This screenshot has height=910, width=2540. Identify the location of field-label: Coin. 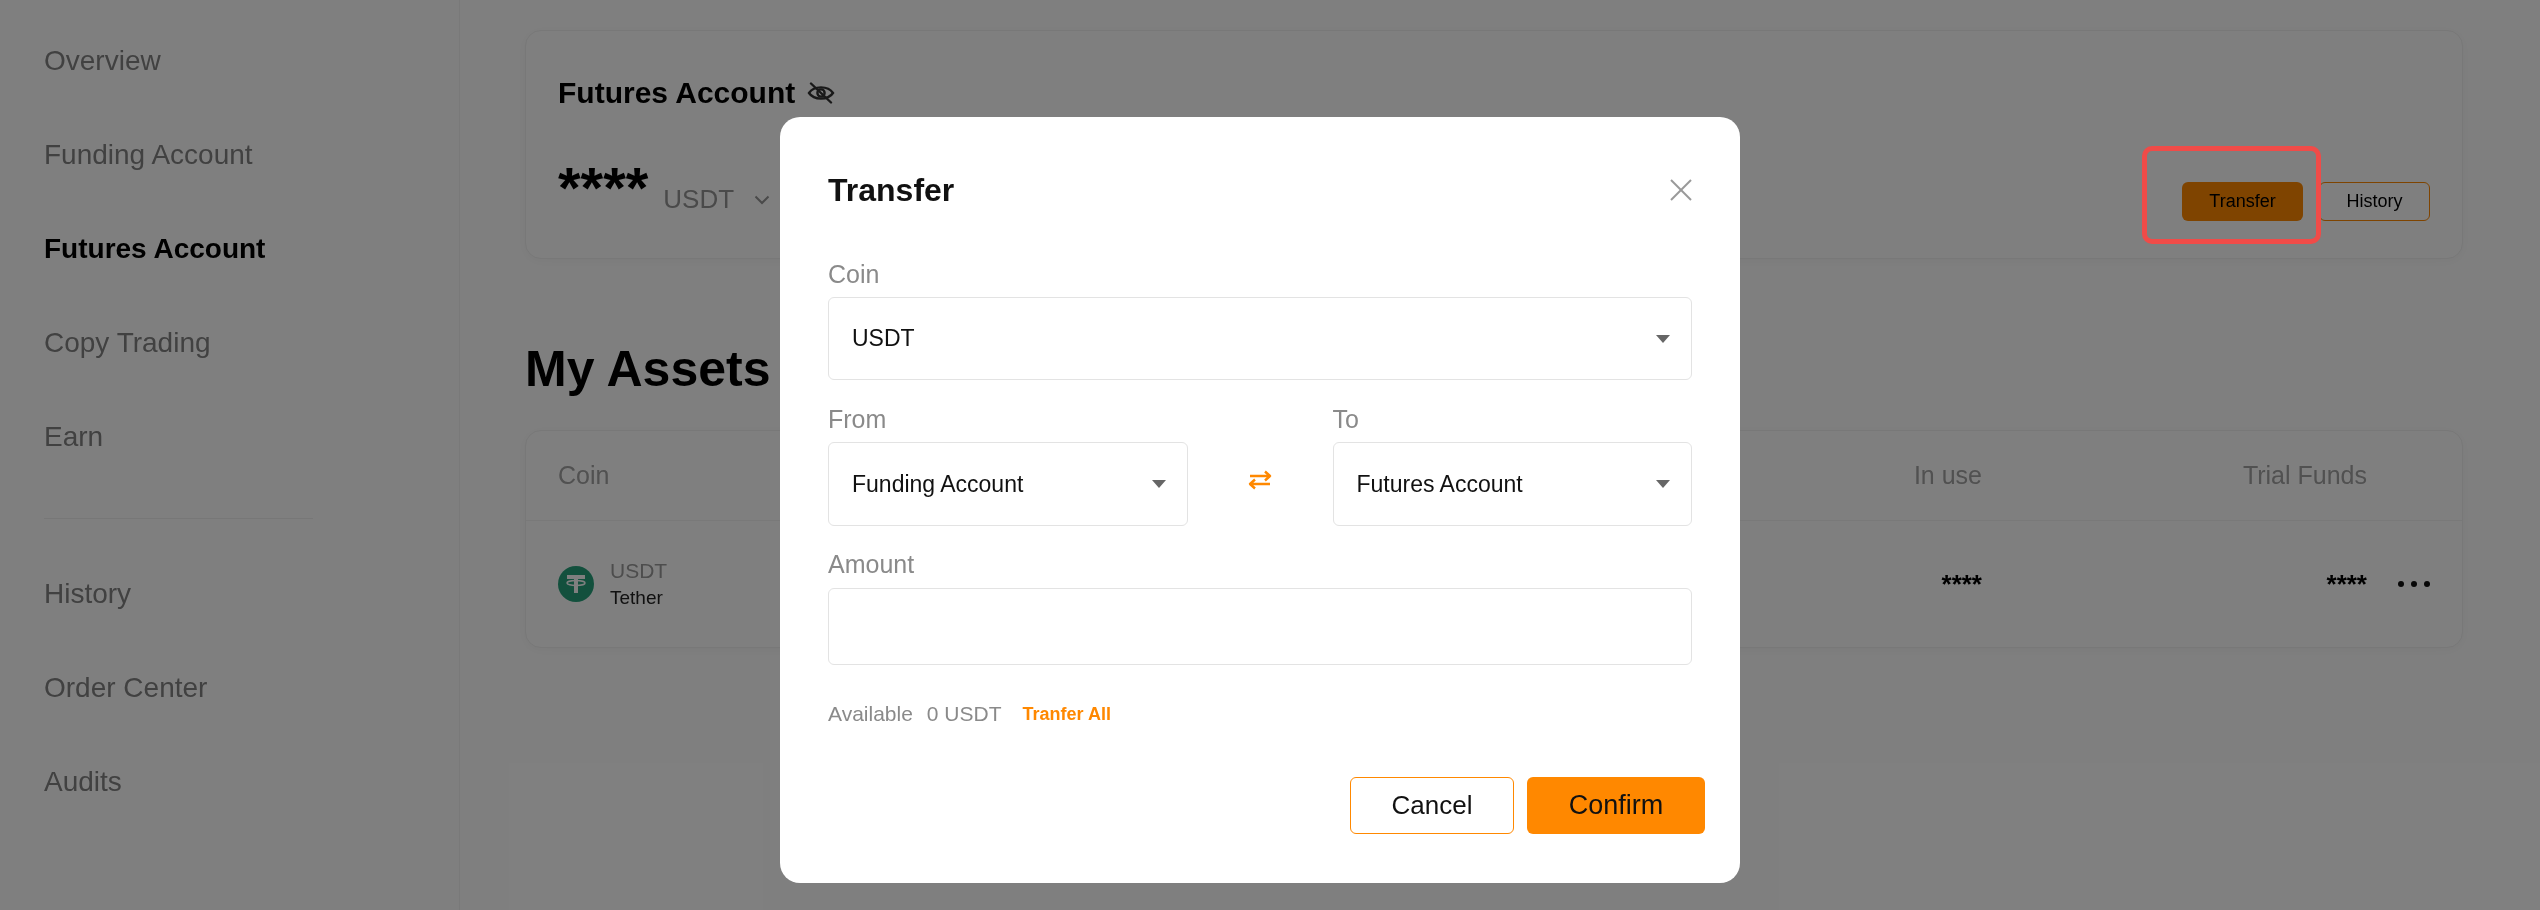
(854, 274).